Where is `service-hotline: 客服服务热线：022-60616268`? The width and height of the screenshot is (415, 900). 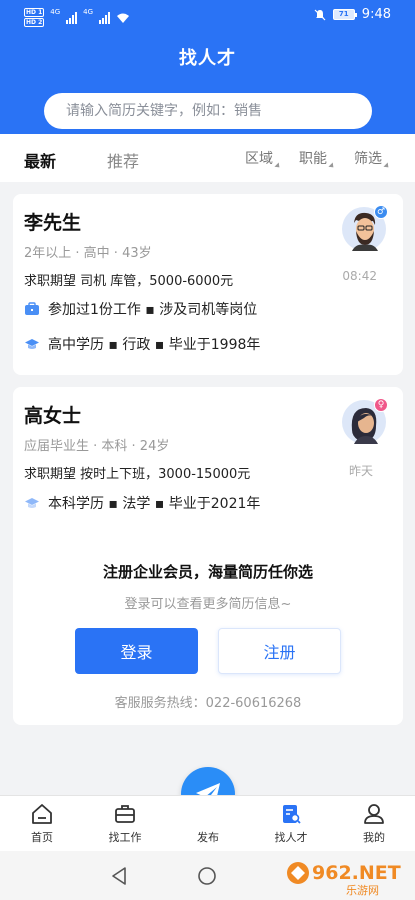
service-hotline: 客服服务热线：022-60616268 is located at coordinates (208, 703).